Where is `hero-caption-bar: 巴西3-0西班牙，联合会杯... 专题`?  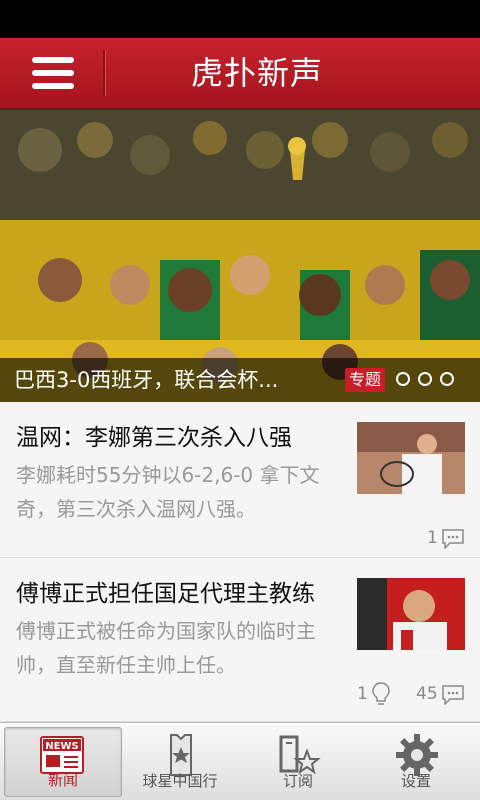
hero-caption-bar: 巴西3-0西班牙，联合会杯... 专题 is located at coordinates (240, 380).